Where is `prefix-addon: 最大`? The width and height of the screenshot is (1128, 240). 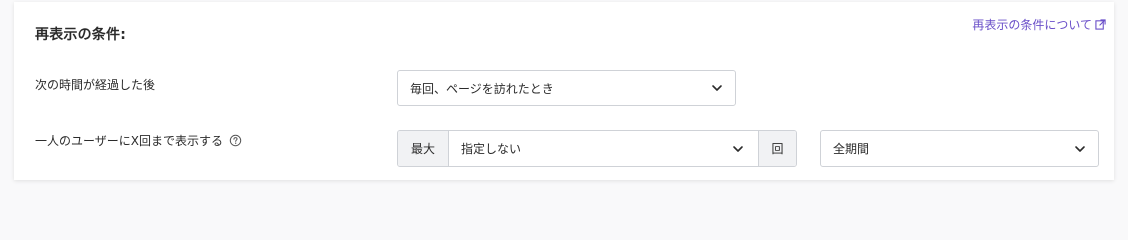
prefix-addon: 最大 is located at coordinates (423, 148).